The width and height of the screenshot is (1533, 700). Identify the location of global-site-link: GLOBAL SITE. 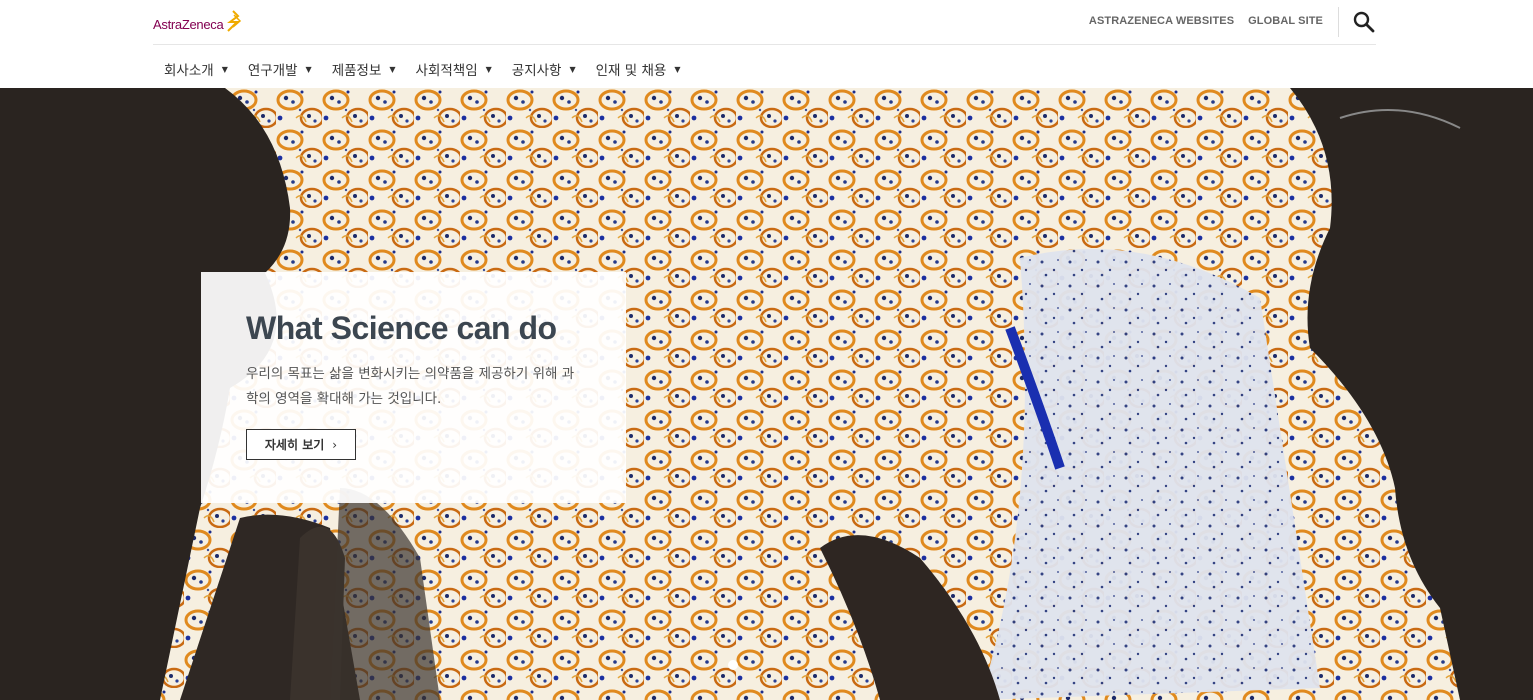
(1285, 21).